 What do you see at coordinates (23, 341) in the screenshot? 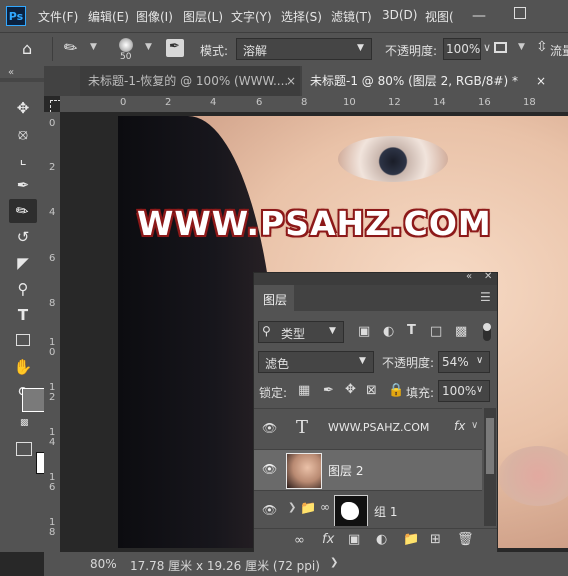
I see `rectangle-tool-icon` at bounding box center [23, 341].